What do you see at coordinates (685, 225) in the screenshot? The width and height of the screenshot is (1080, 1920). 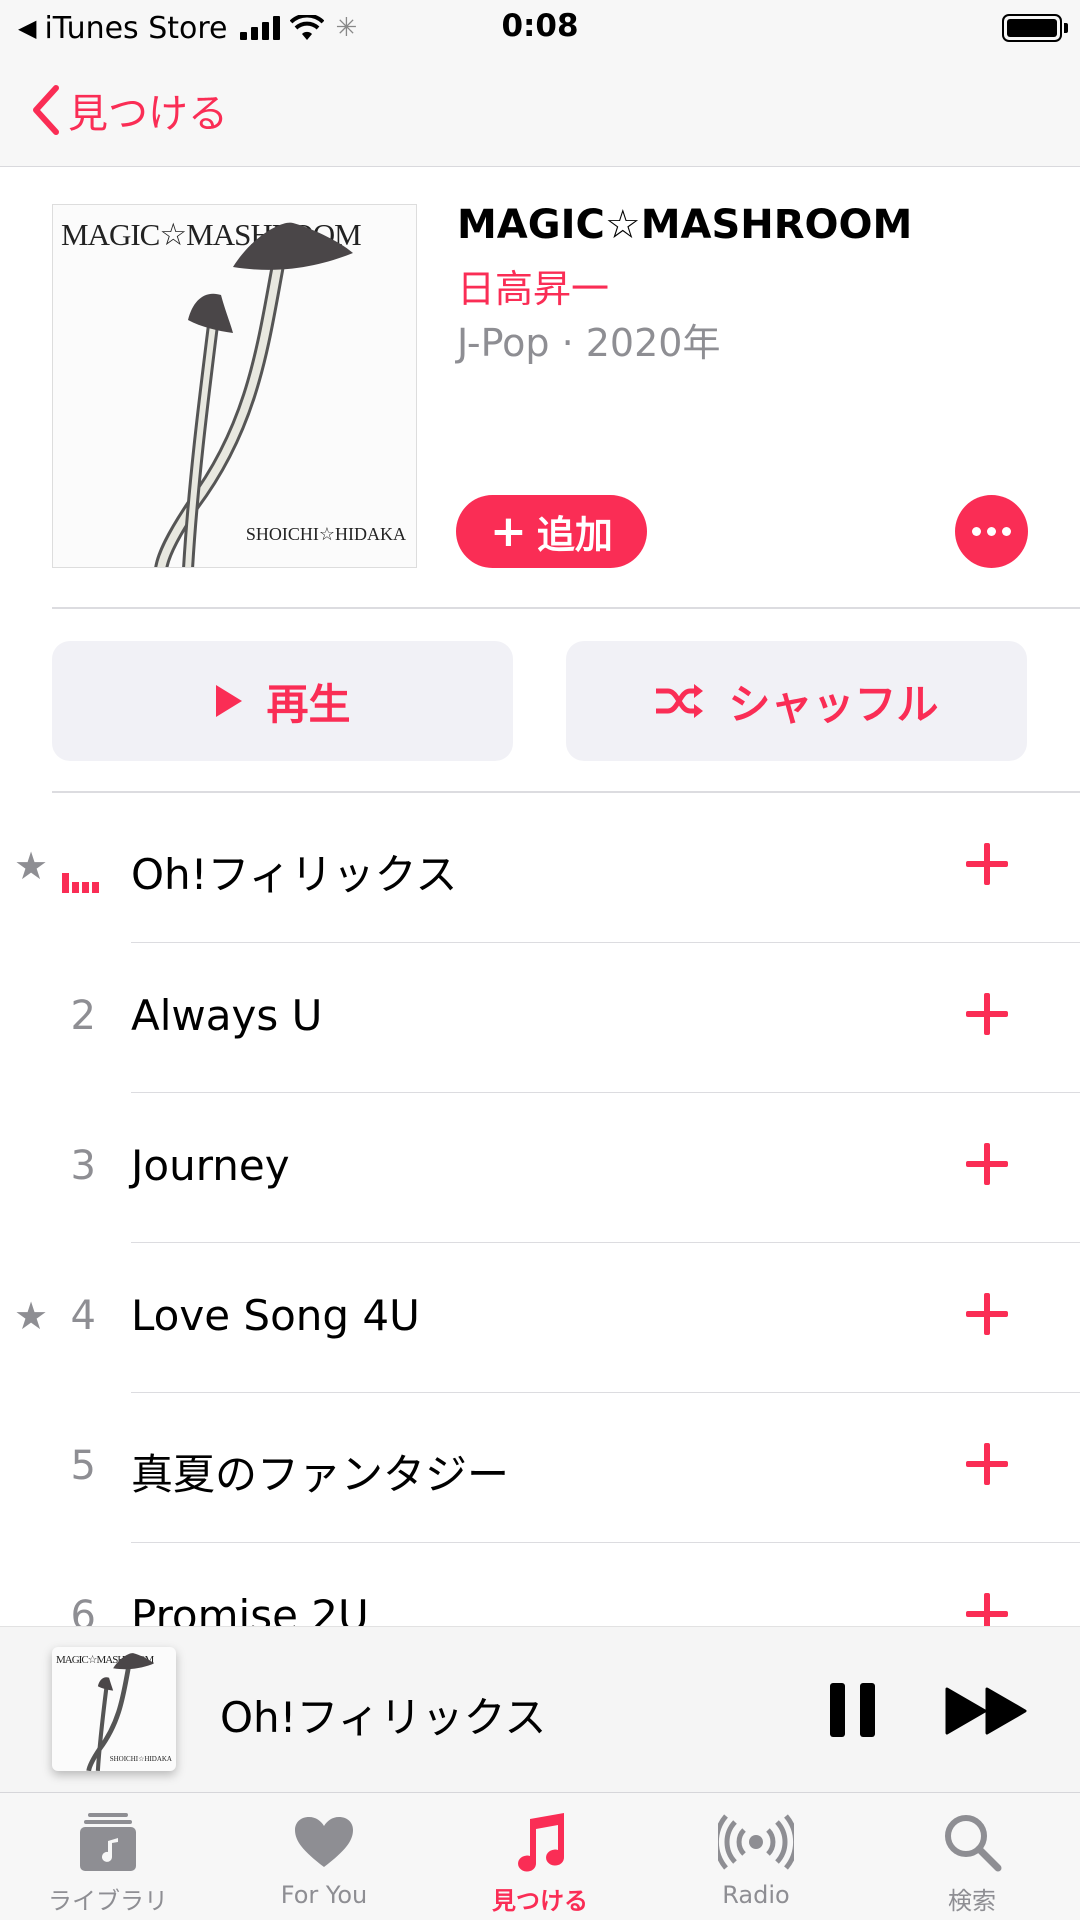 I see `album-title: MAGIC☆MASHROOM` at bounding box center [685, 225].